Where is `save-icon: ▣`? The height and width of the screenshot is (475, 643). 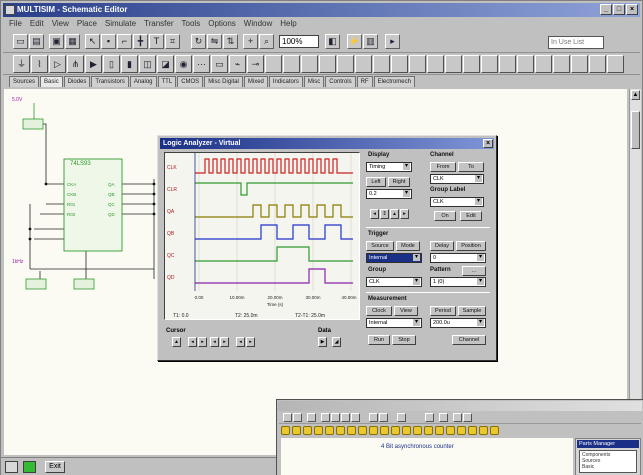
save-icon: ▣ is located at coordinates (56, 41).